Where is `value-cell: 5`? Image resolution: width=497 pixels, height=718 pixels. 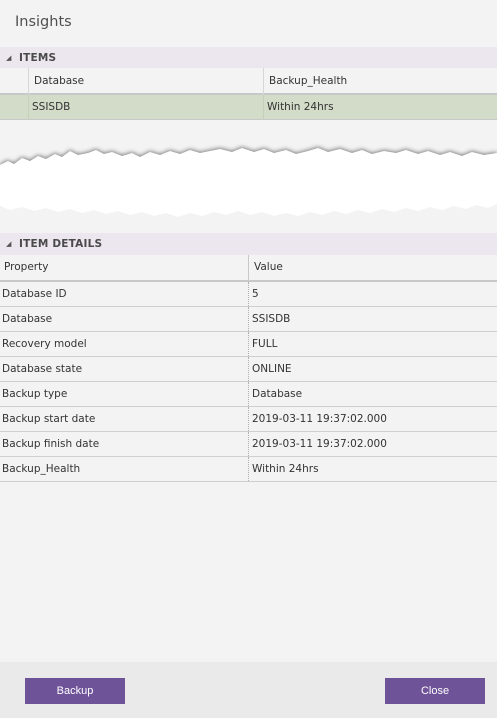
value-cell: 5 is located at coordinates (255, 294).